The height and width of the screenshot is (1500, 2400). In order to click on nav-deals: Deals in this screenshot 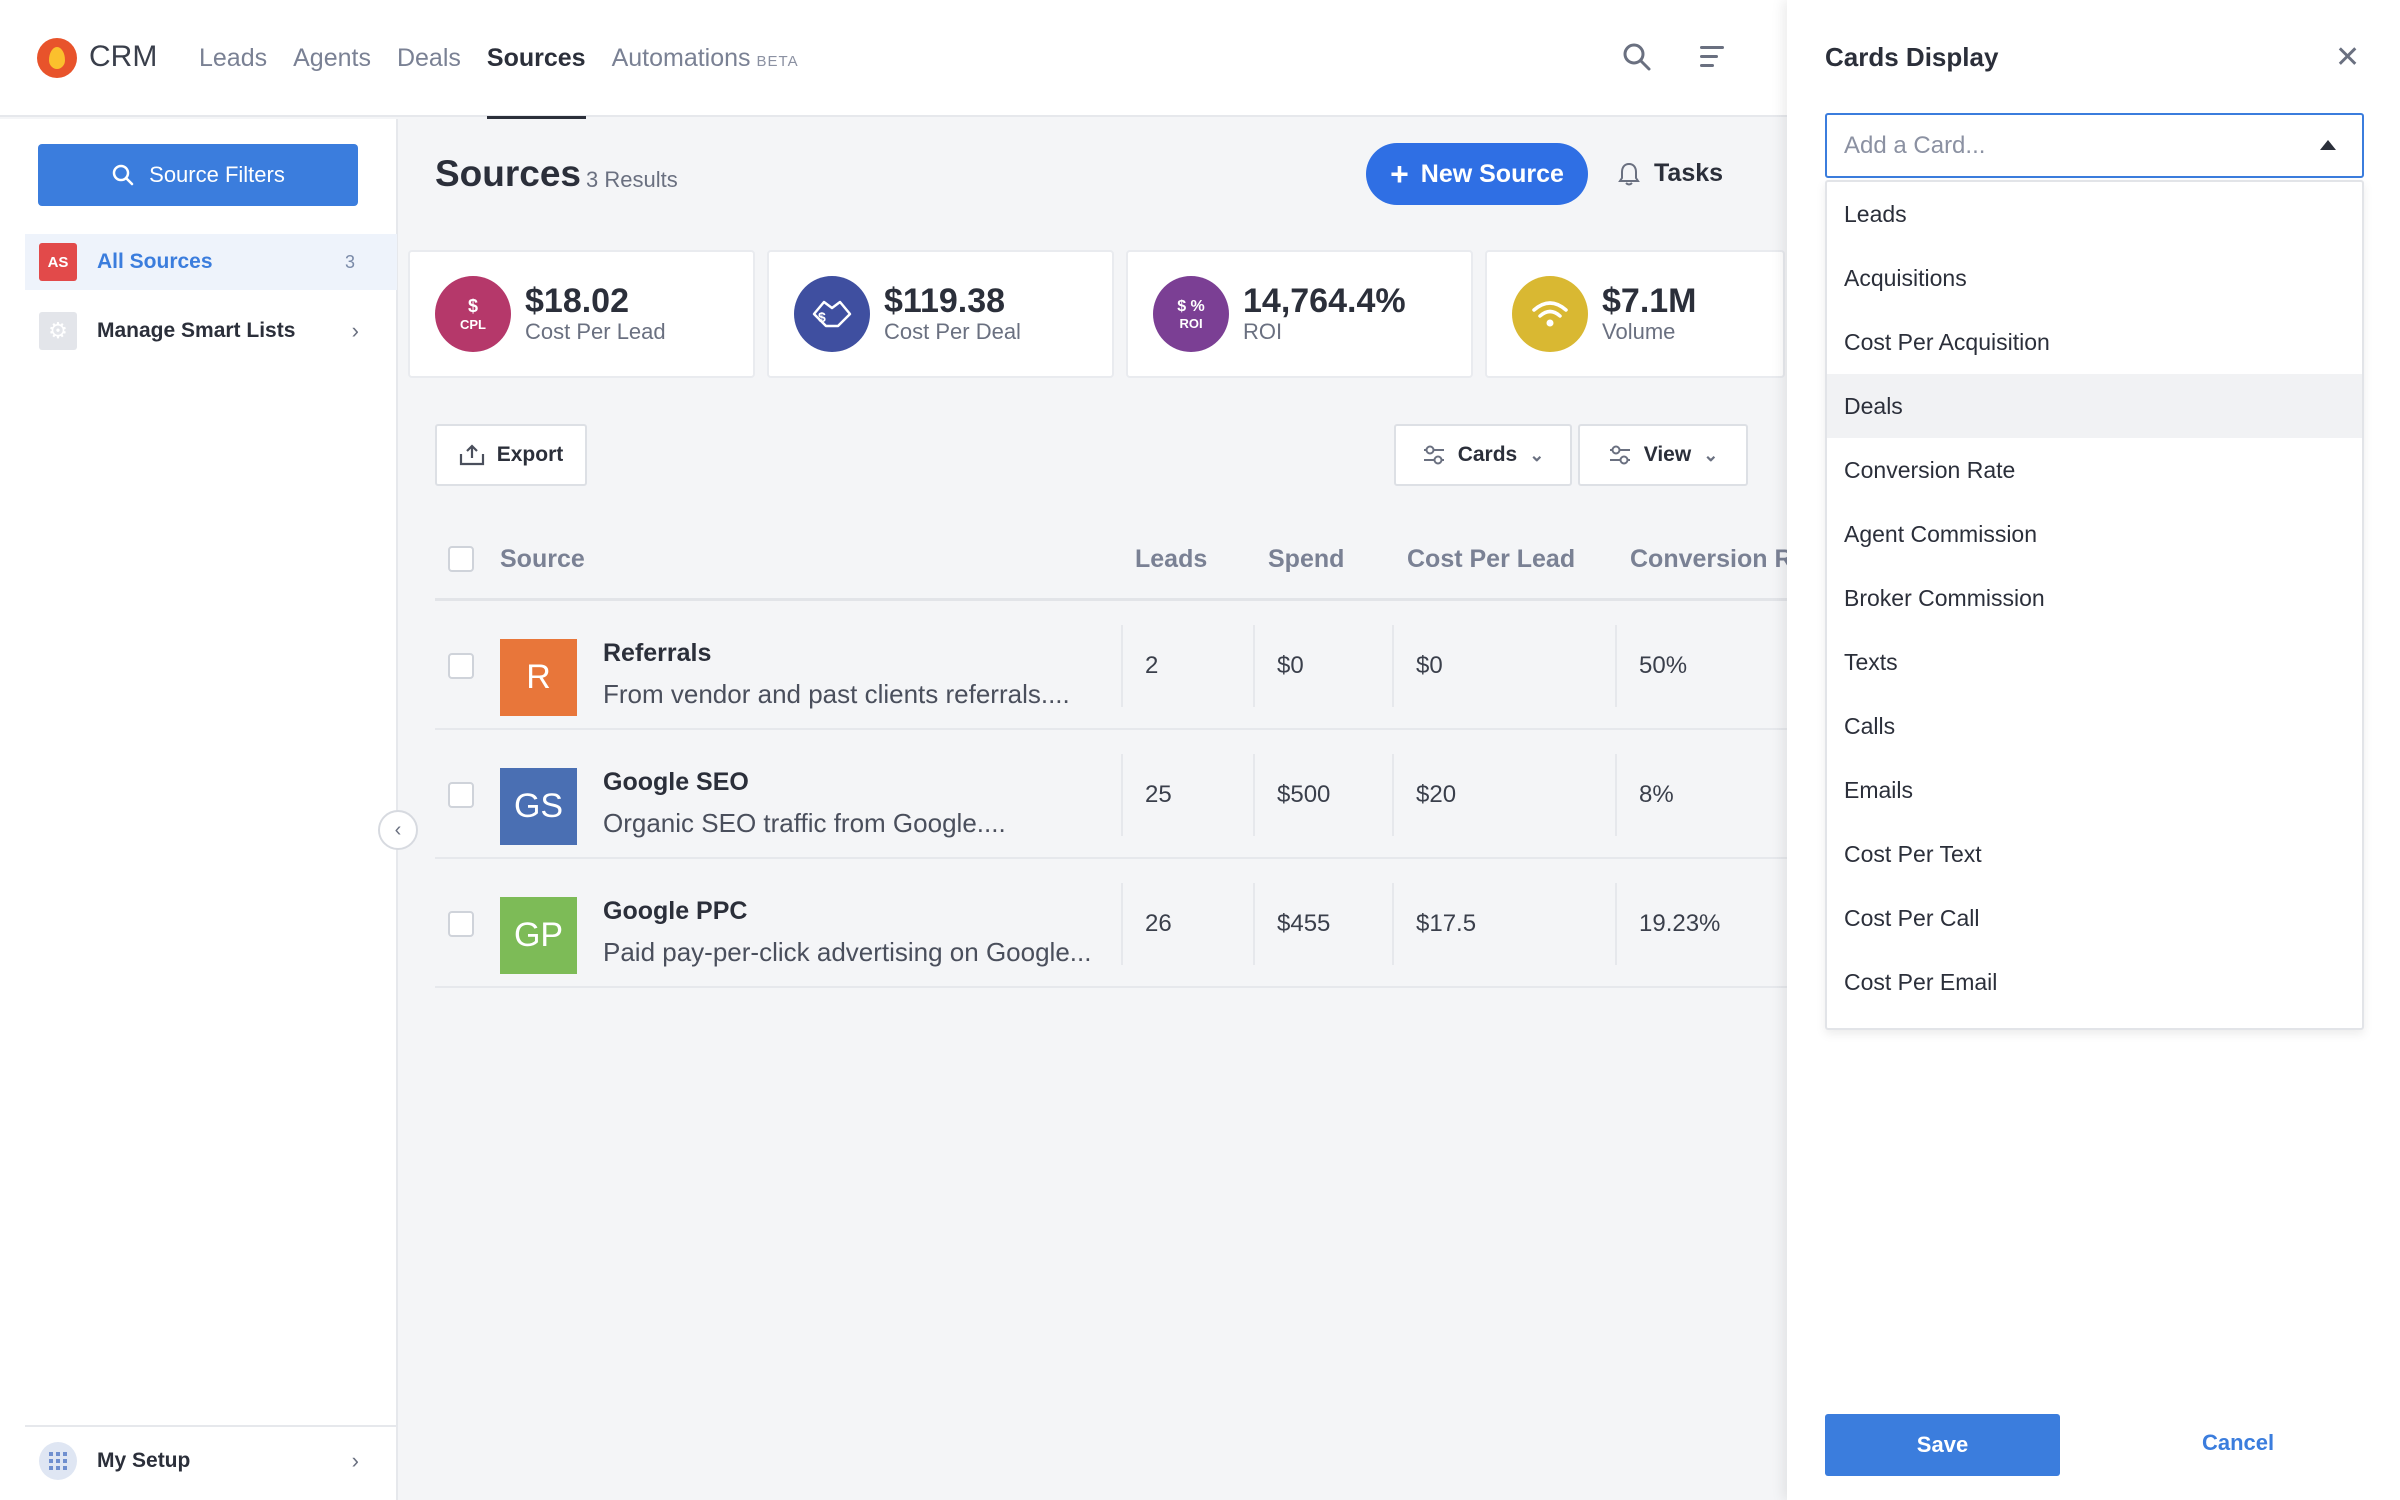, I will do `click(429, 58)`.